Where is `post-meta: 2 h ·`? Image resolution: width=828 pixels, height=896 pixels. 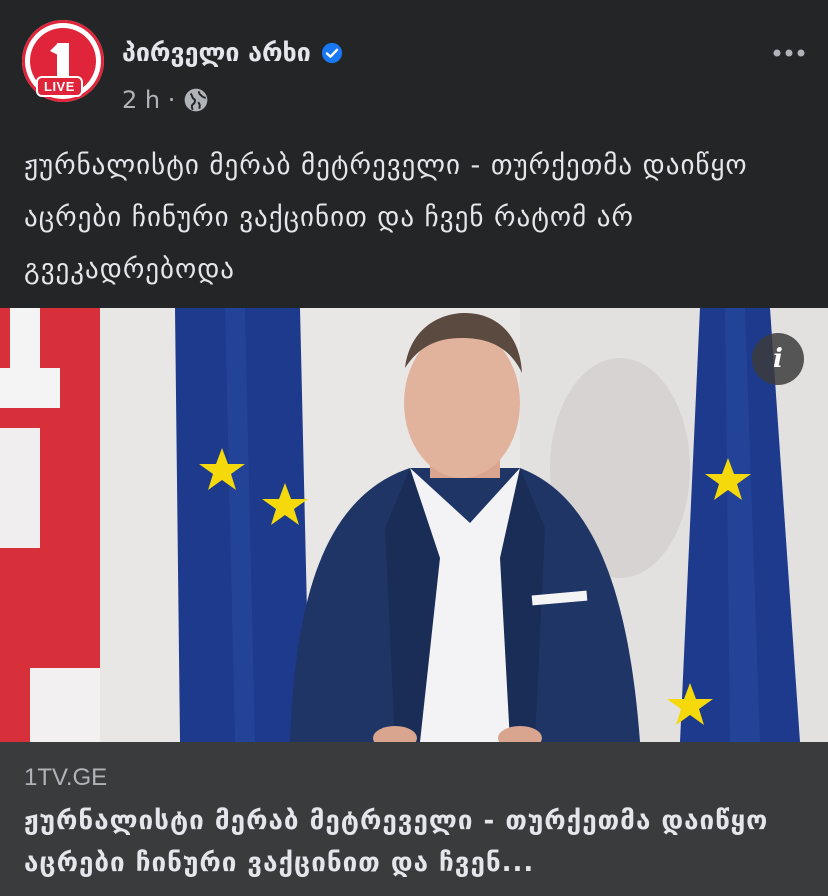
post-meta: 2 h · is located at coordinates (165, 100).